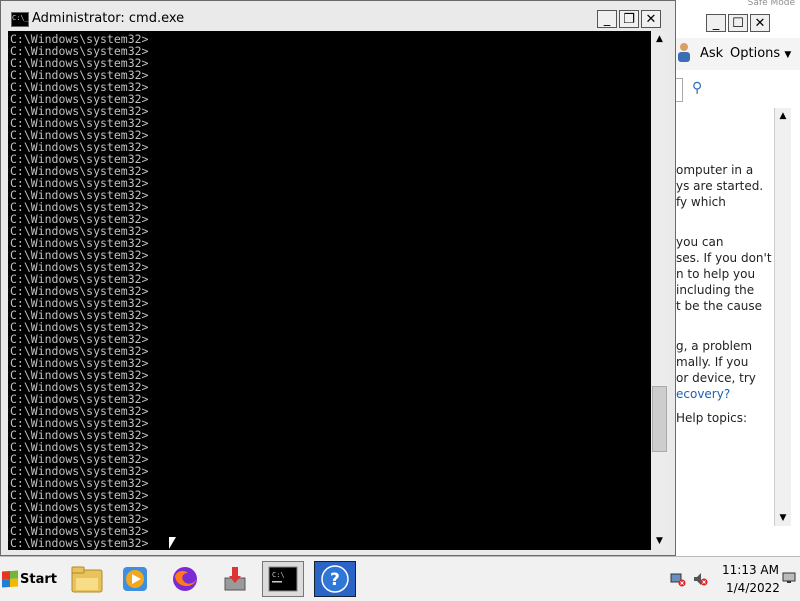 The width and height of the screenshot is (800, 601). What do you see at coordinates (732, 579) in the screenshot?
I see `system-tray: 11:13 AM 1/4/2022` at bounding box center [732, 579].